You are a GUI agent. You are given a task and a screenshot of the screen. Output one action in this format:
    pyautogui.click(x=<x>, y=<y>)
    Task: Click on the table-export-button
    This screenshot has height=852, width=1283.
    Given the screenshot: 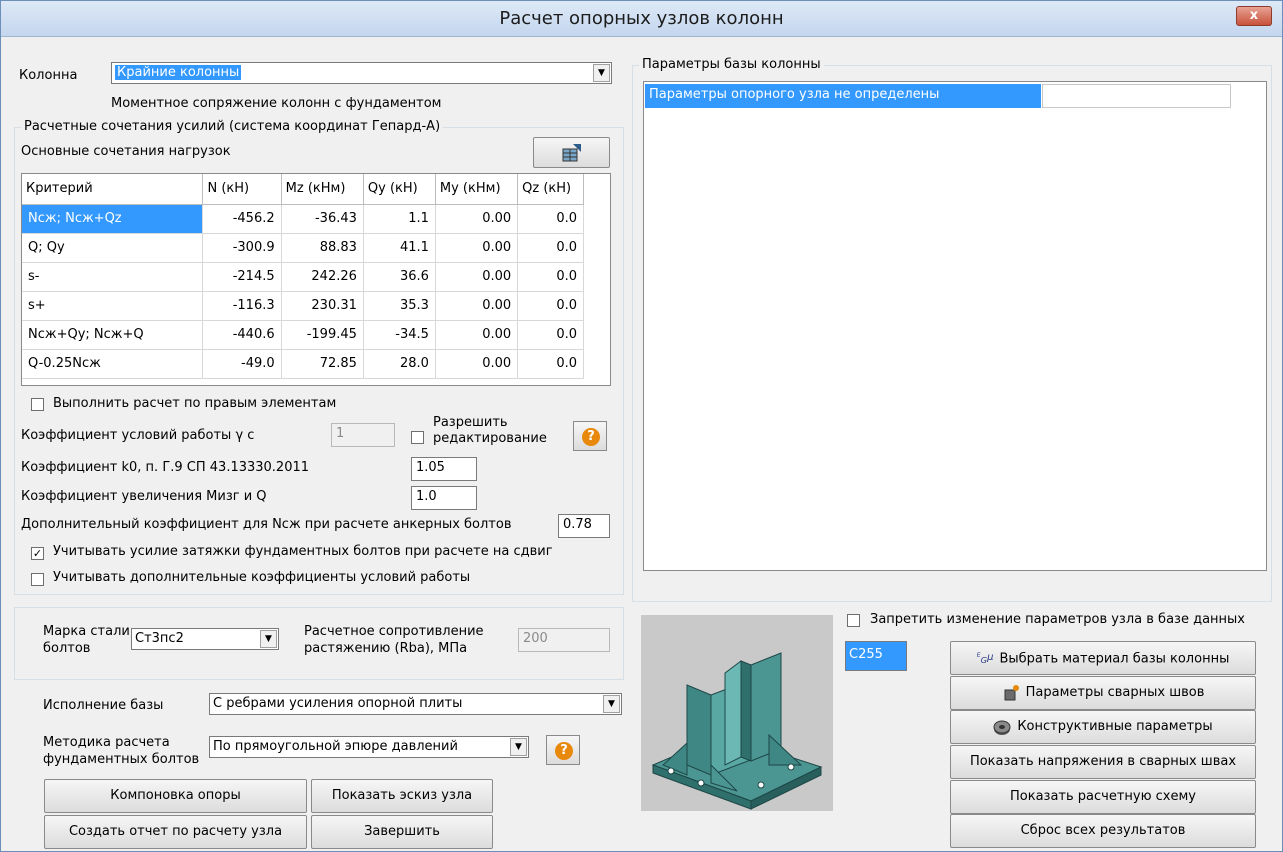 What is the action you would take?
    pyautogui.click(x=571, y=152)
    